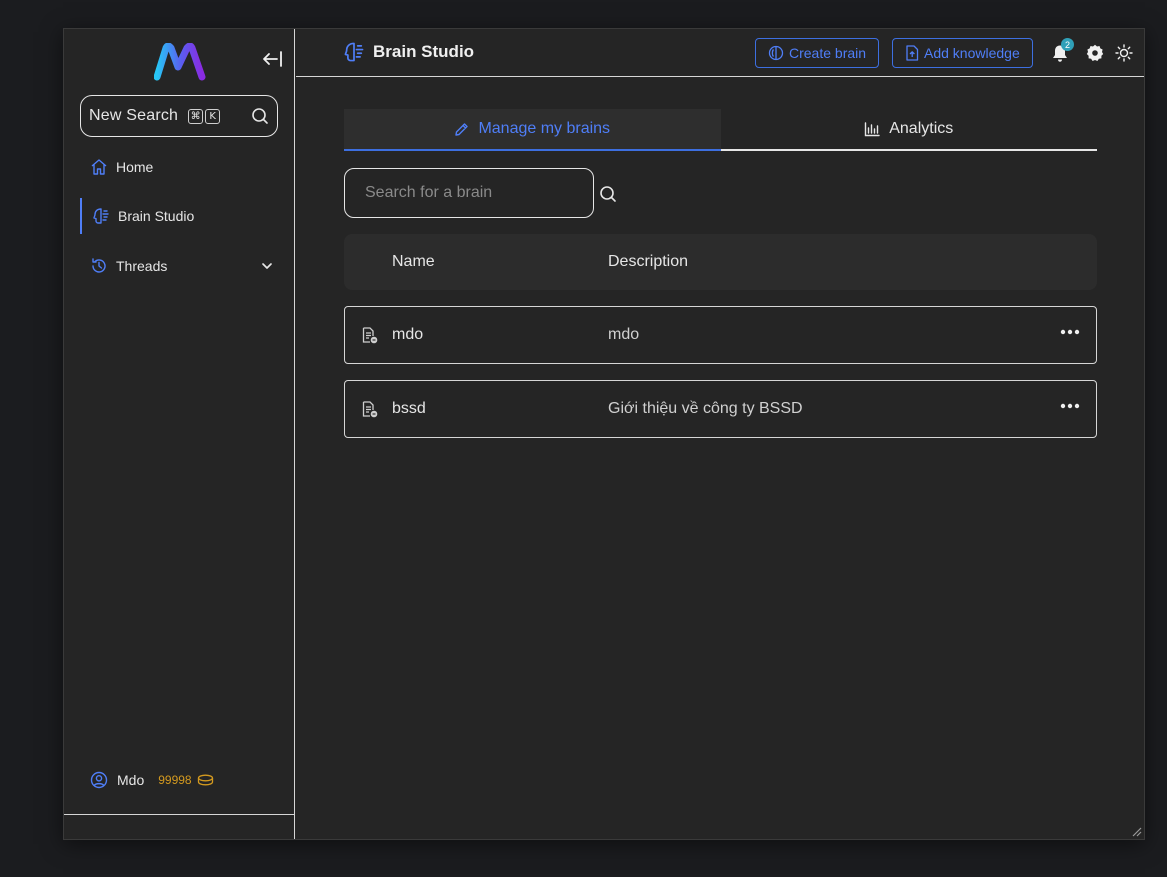 The height and width of the screenshot is (877, 1167). What do you see at coordinates (99, 266) in the screenshot?
I see `history-icon` at bounding box center [99, 266].